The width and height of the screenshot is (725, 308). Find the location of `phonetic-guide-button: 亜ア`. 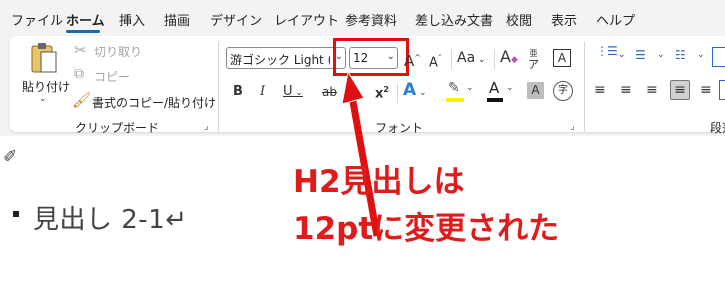

phonetic-guide-button: 亜ア is located at coordinates (533, 58).